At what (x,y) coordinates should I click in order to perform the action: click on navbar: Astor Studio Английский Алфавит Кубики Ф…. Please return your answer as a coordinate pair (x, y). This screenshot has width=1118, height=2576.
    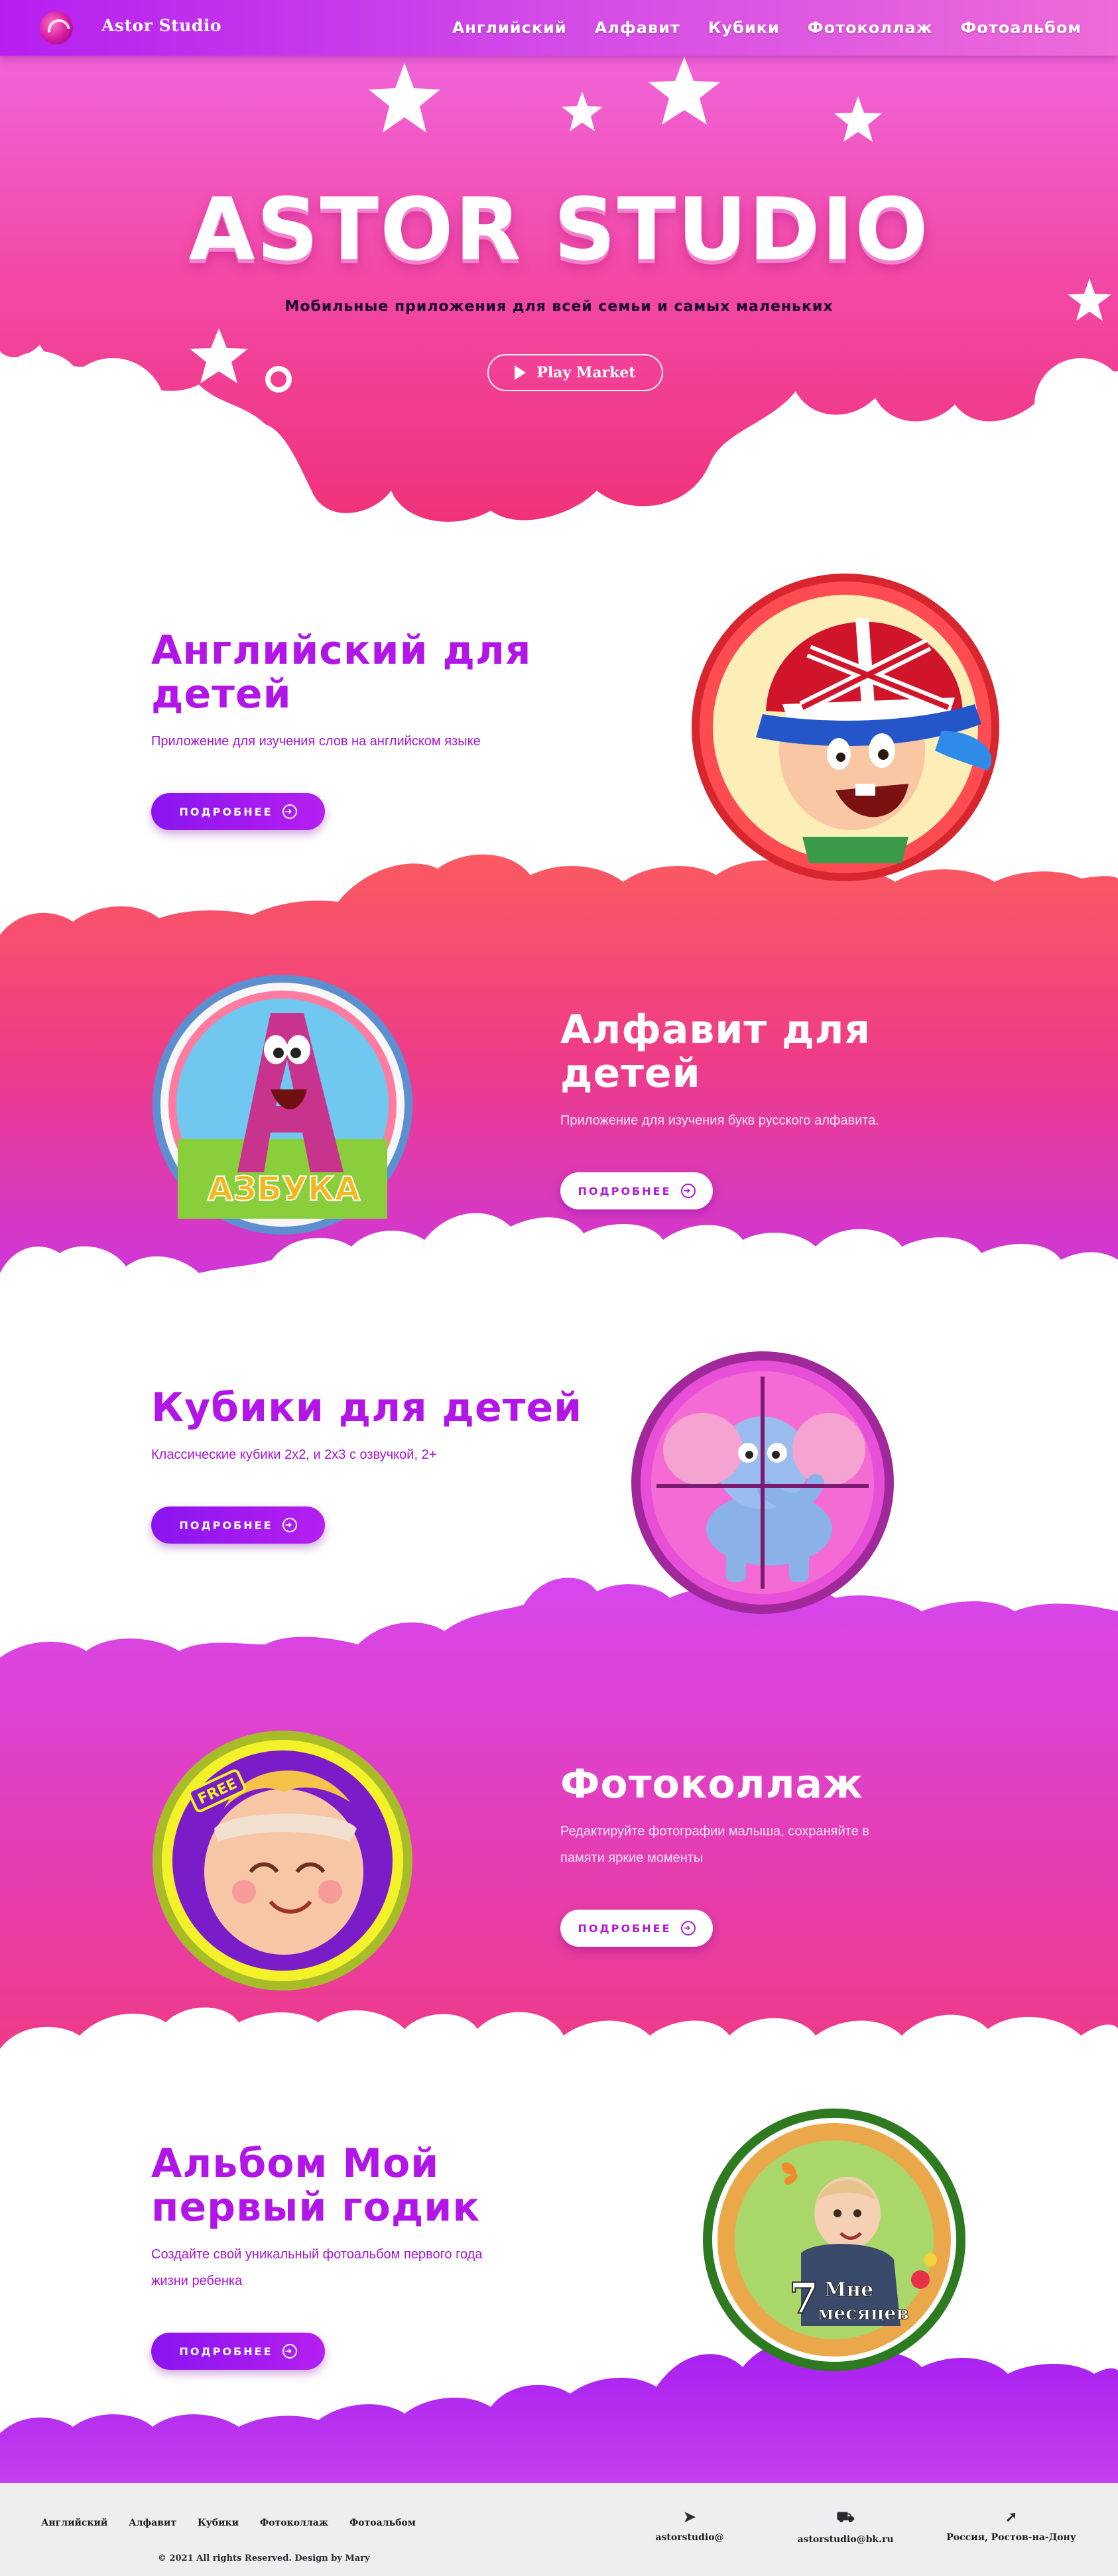
    Looking at the image, I should click on (559, 28).